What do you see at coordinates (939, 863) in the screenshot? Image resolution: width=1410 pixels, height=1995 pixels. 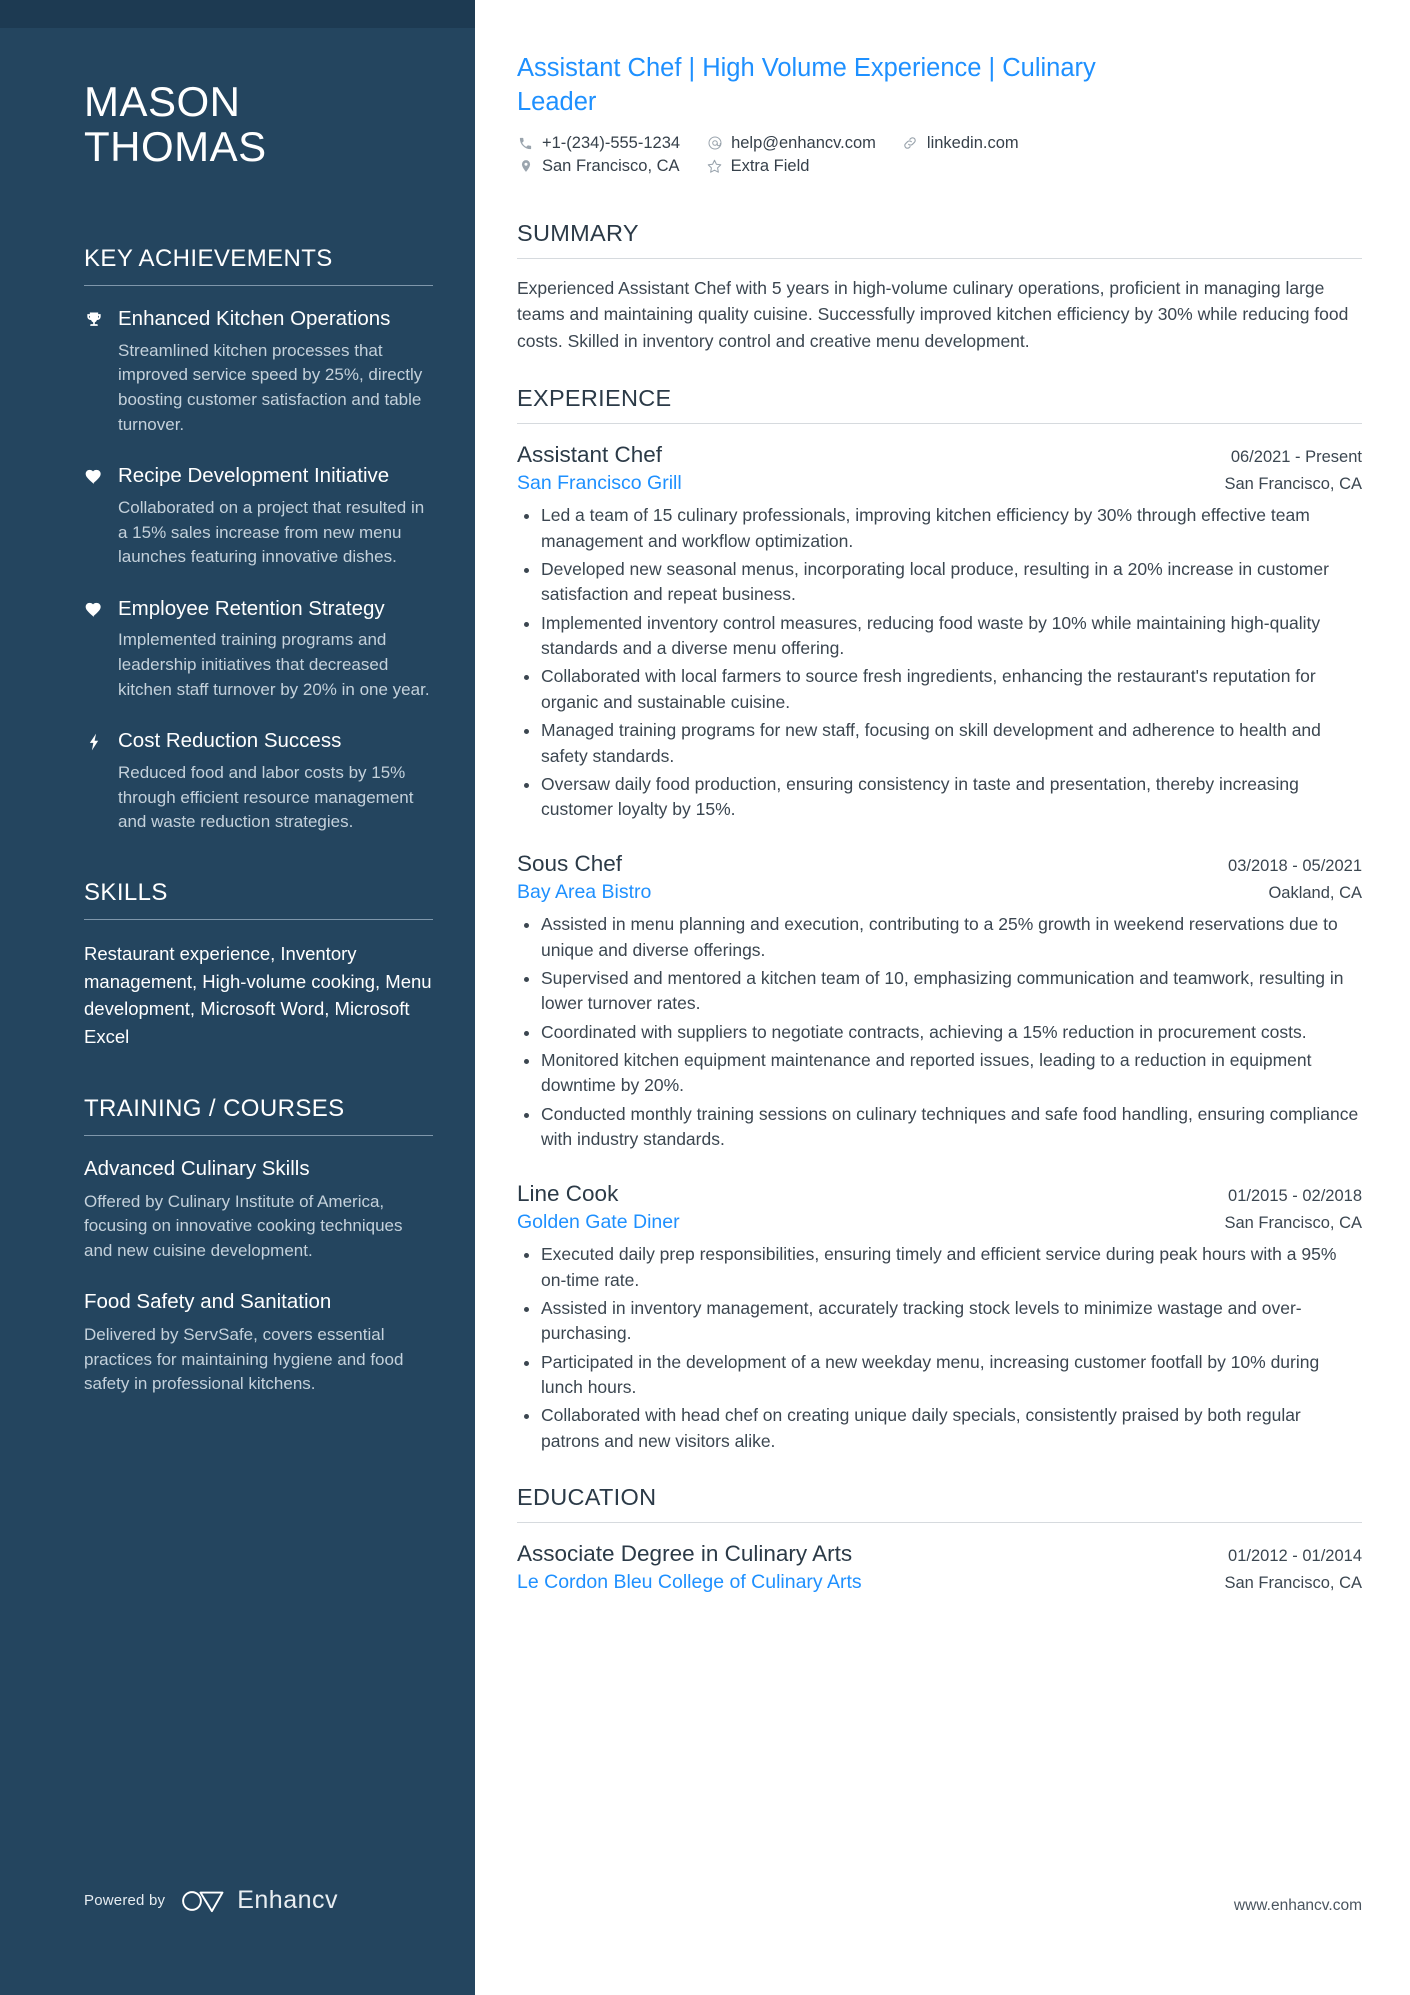 I see `entry-header: Sous Chef 03/2018 - 05/2021` at bounding box center [939, 863].